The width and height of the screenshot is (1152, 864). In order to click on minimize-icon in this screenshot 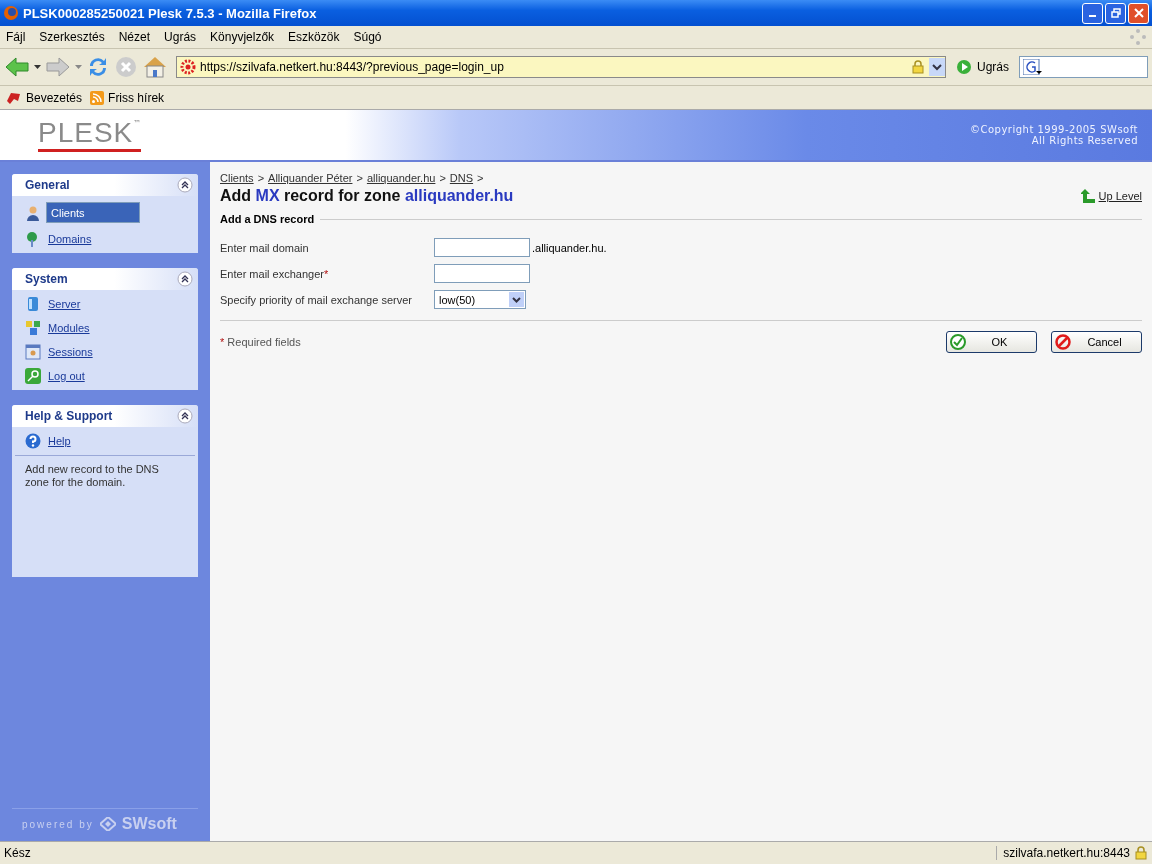, I will do `click(1092, 16)`.